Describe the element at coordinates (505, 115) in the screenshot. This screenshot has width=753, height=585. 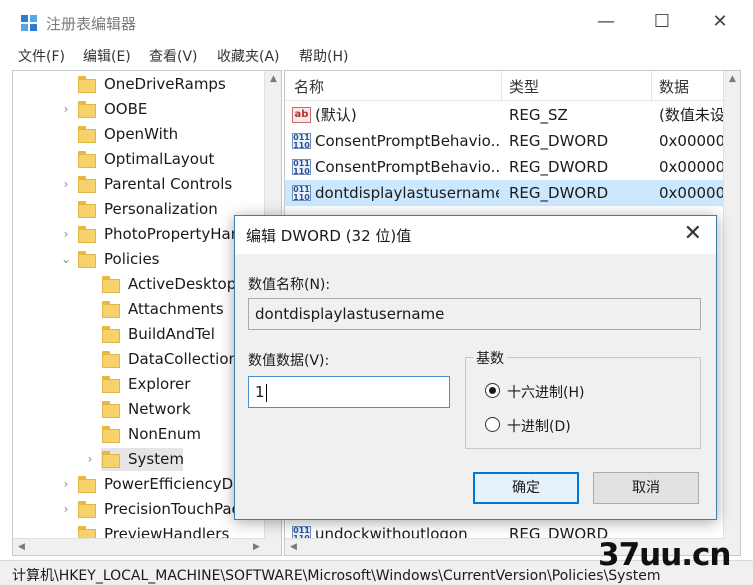
I see `list-row: ab (默认) REG_SZ (数值未设` at that location.